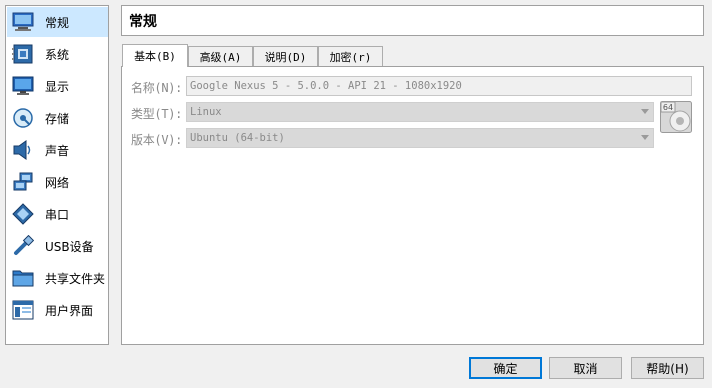 The image size is (712, 388). What do you see at coordinates (420, 138) in the screenshot?
I see `version-select: Ubuntu (64-bit)` at bounding box center [420, 138].